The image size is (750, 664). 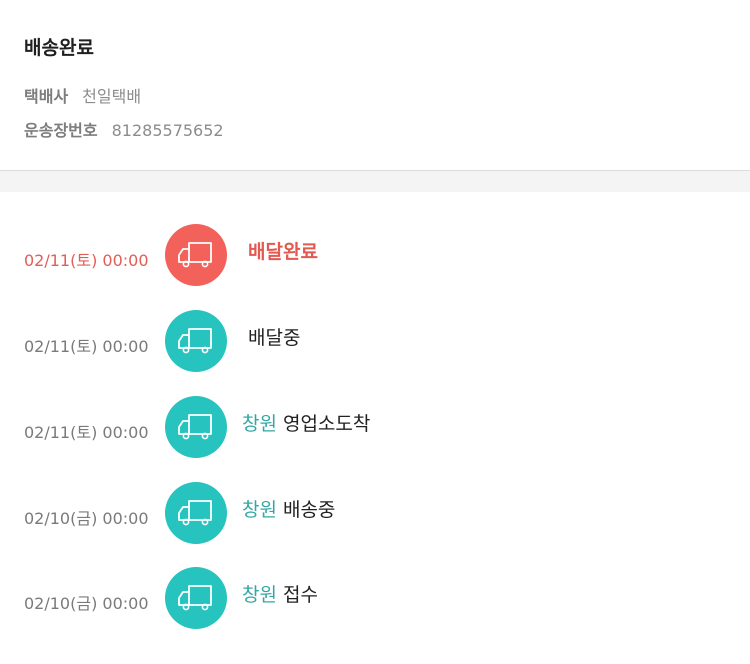 I want to click on delivery-status-title: 배송완료, so click(x=59, y=48).